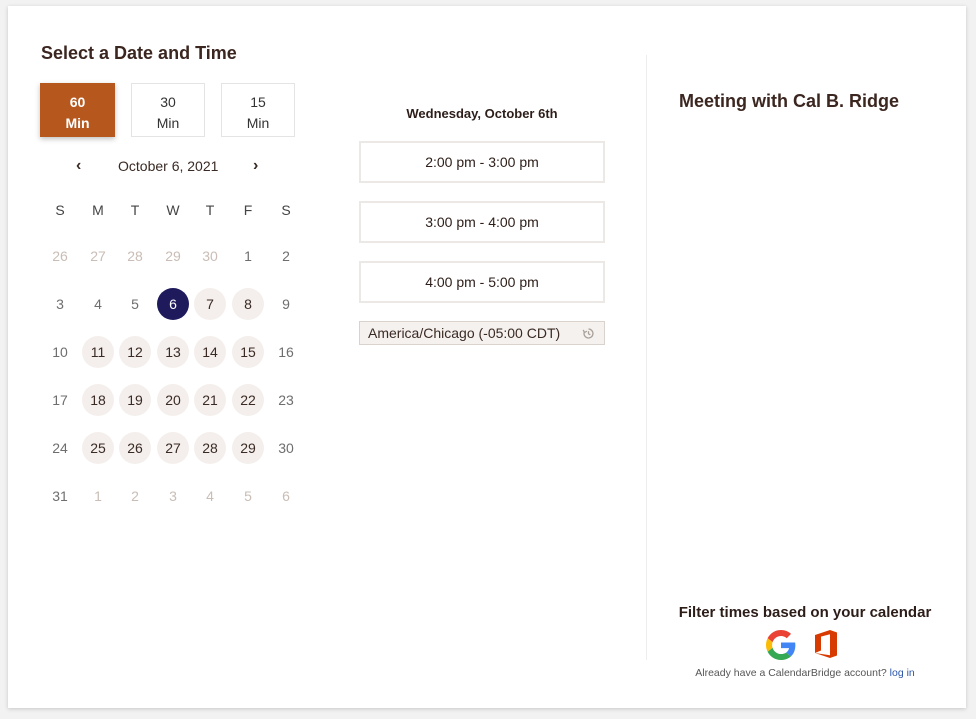  I want to click on panel-divider, so click(646, 357).